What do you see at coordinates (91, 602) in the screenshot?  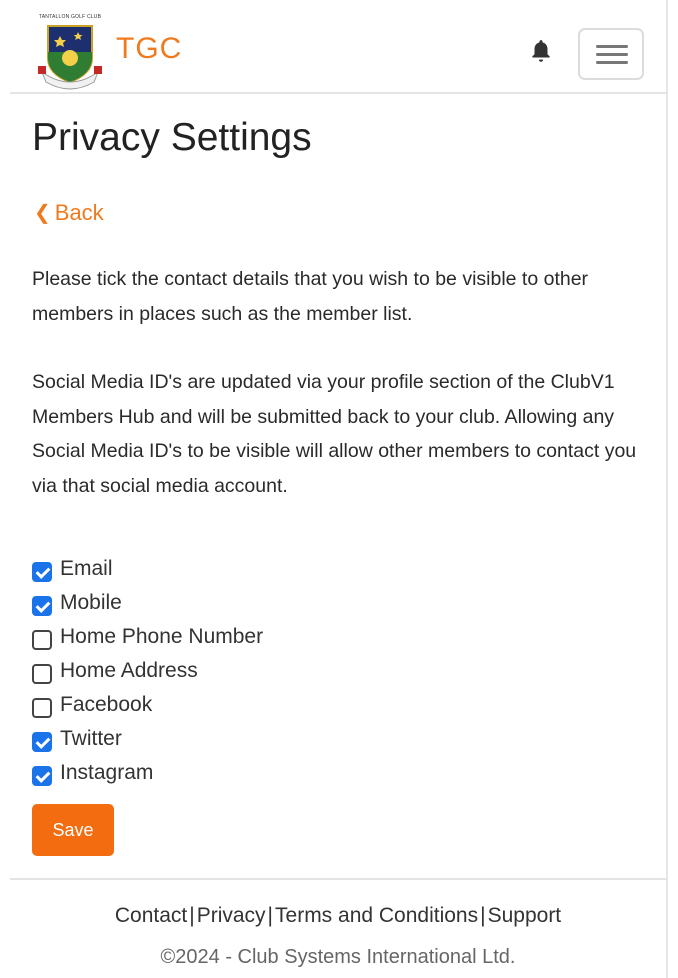 I see `option-label: Mobile` at bounding box center [91, 602].